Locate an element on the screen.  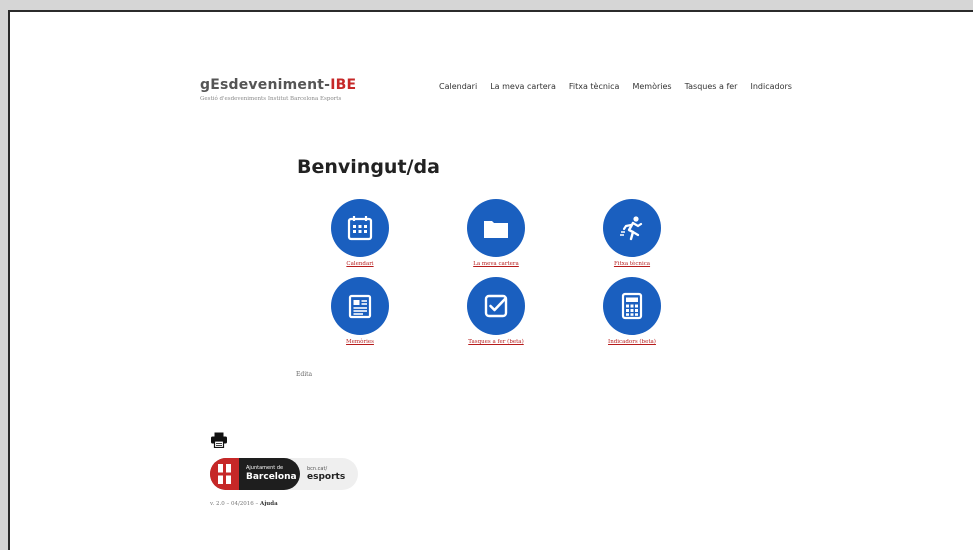
tile-label: Fitxa tècnica is located at coordinates (632, 264).